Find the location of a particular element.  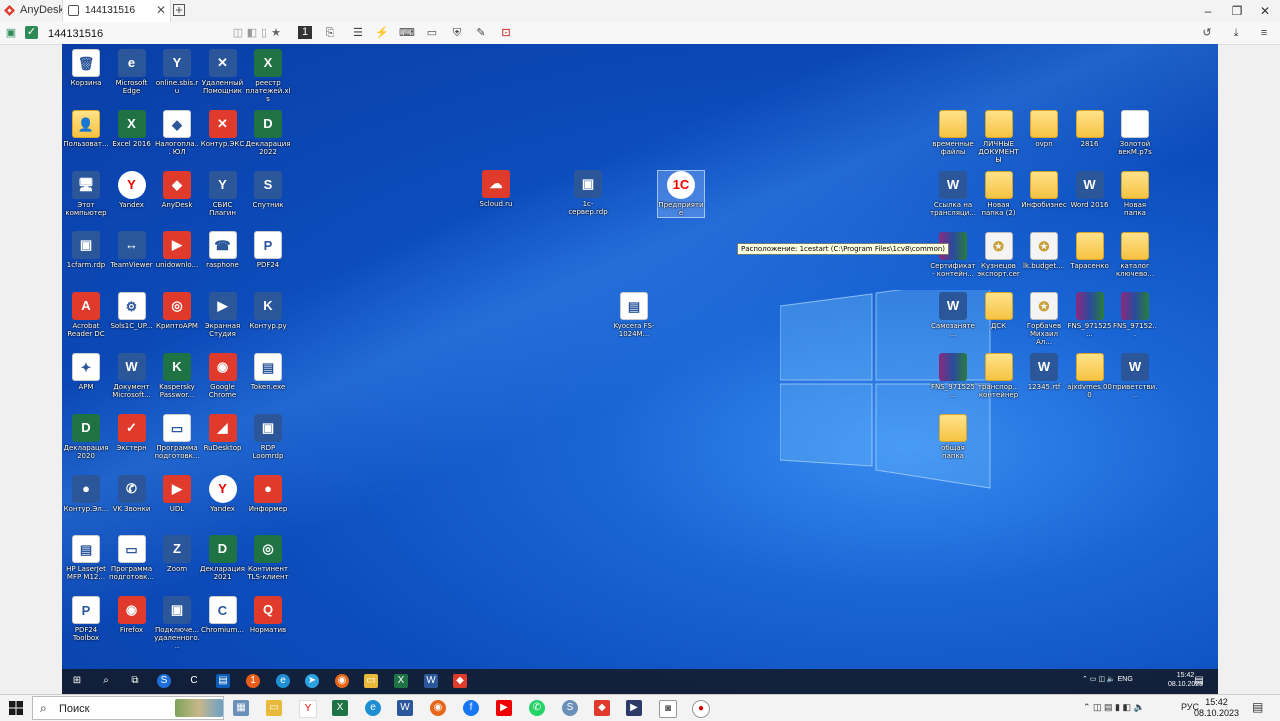

desktop-icon: ◉ Google Chrome is located at coordinates (223, 376).